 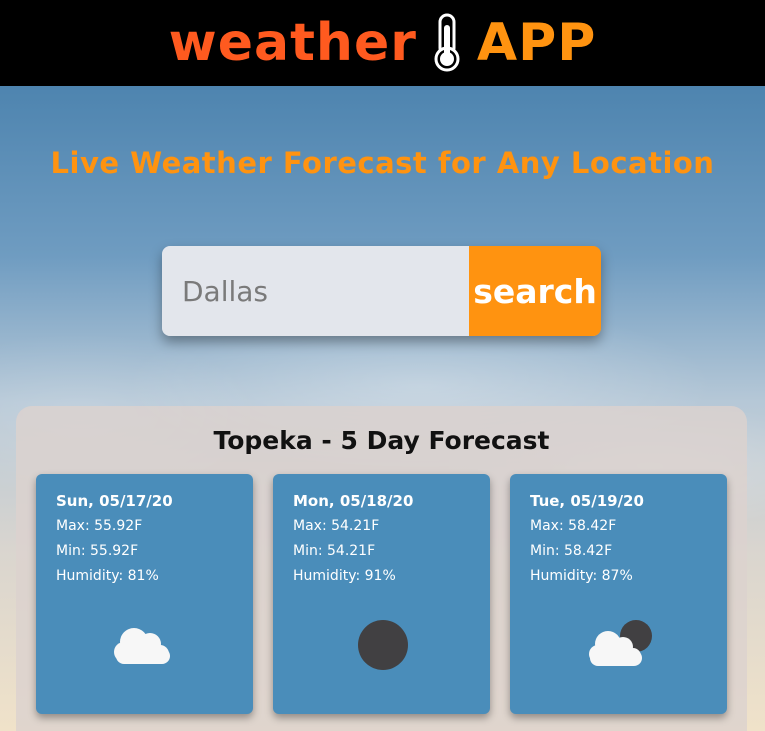 I want to click on forecast-date: Mon, 05/18/20, so click(x=353, y=501).